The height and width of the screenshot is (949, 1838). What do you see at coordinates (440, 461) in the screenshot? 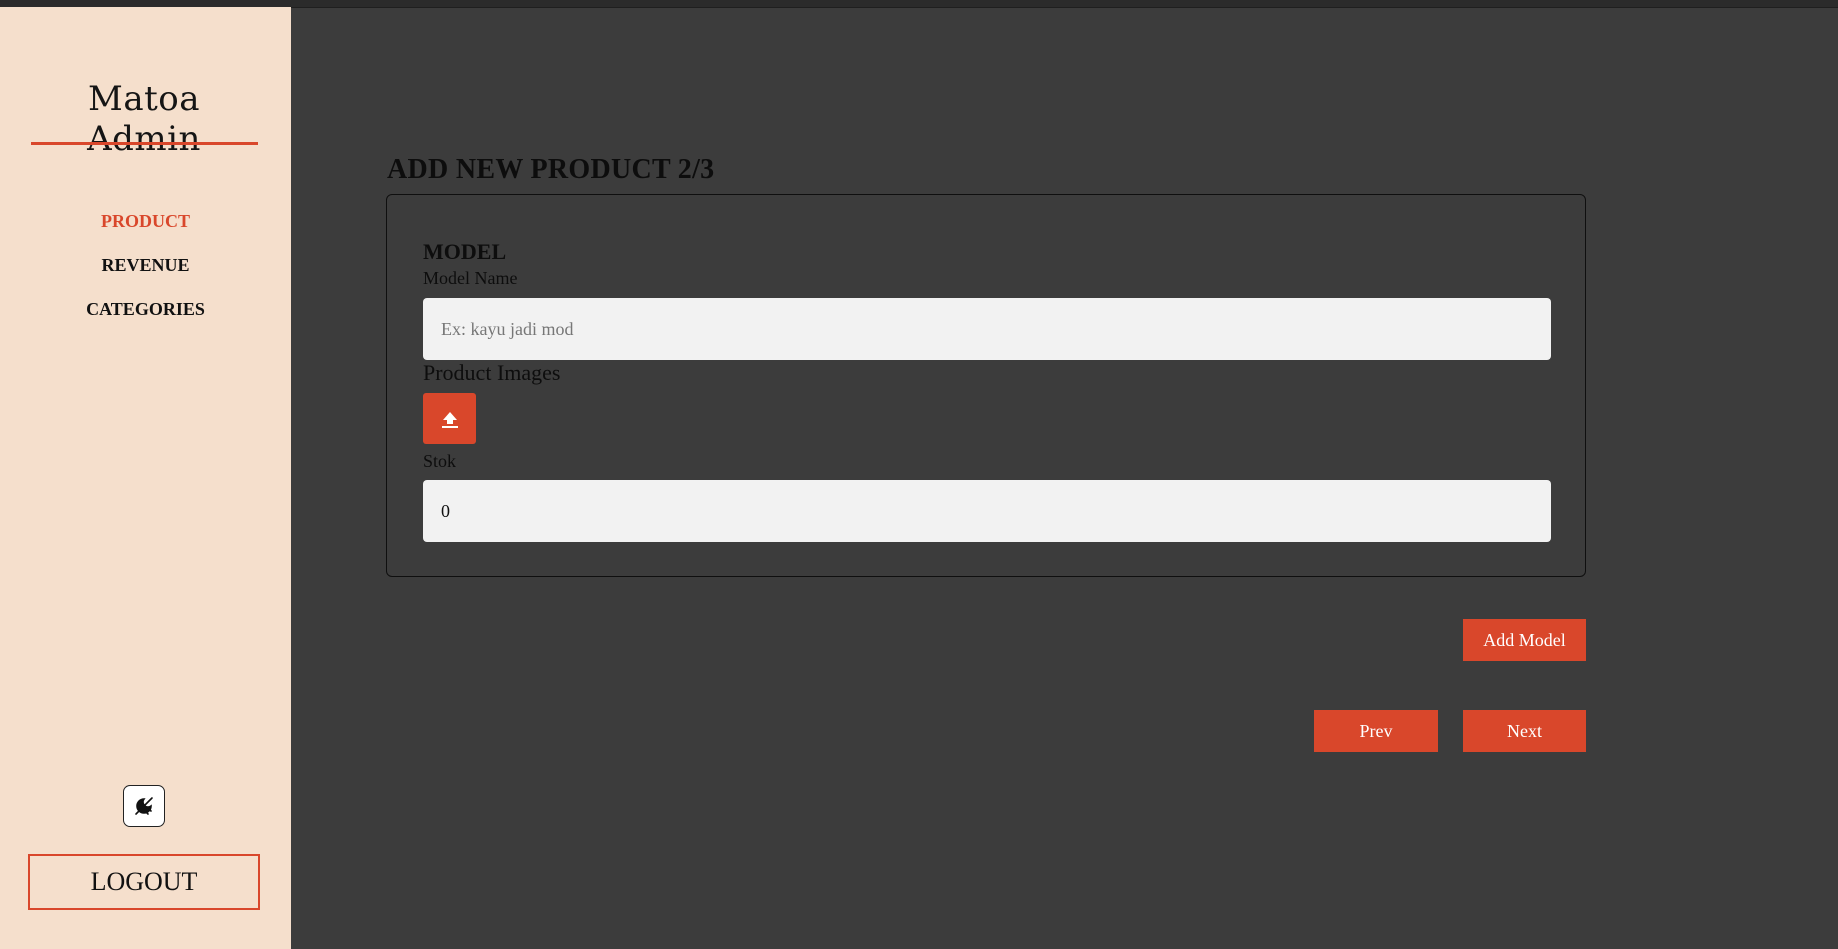
I see `stock-label: Stok` at bounding box center [440, 461].